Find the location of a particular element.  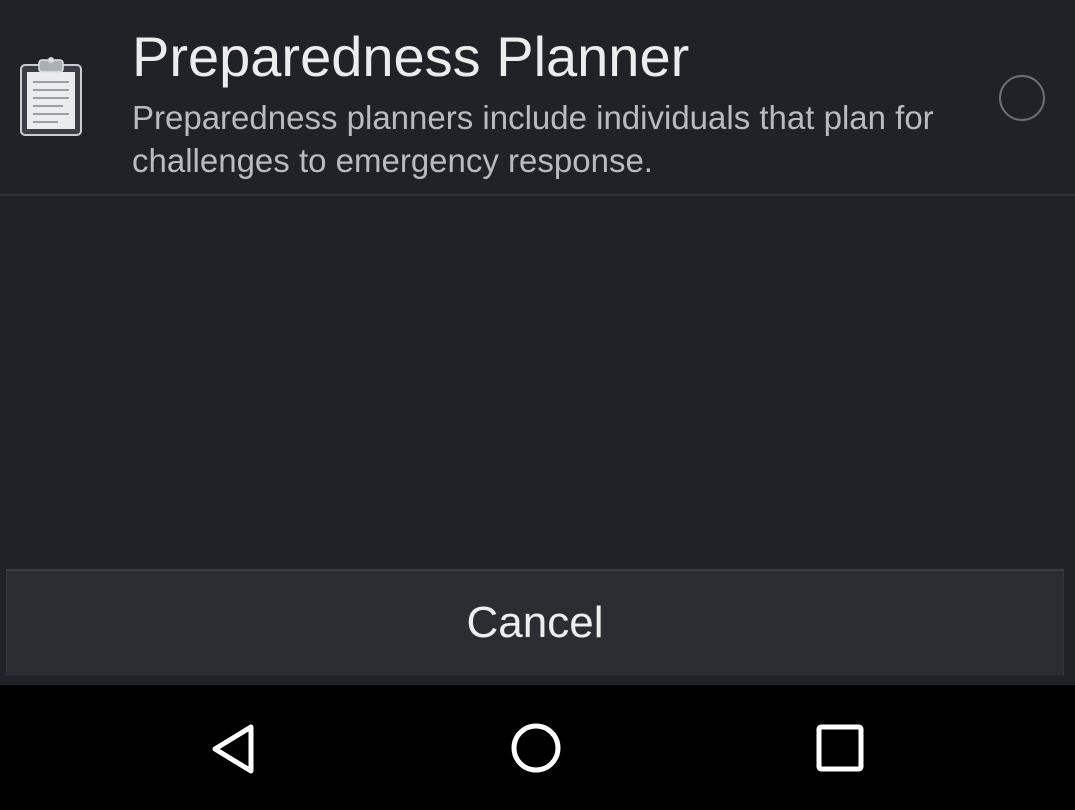

option-title: Preparedness Planner is located at coordinates (411, 56).